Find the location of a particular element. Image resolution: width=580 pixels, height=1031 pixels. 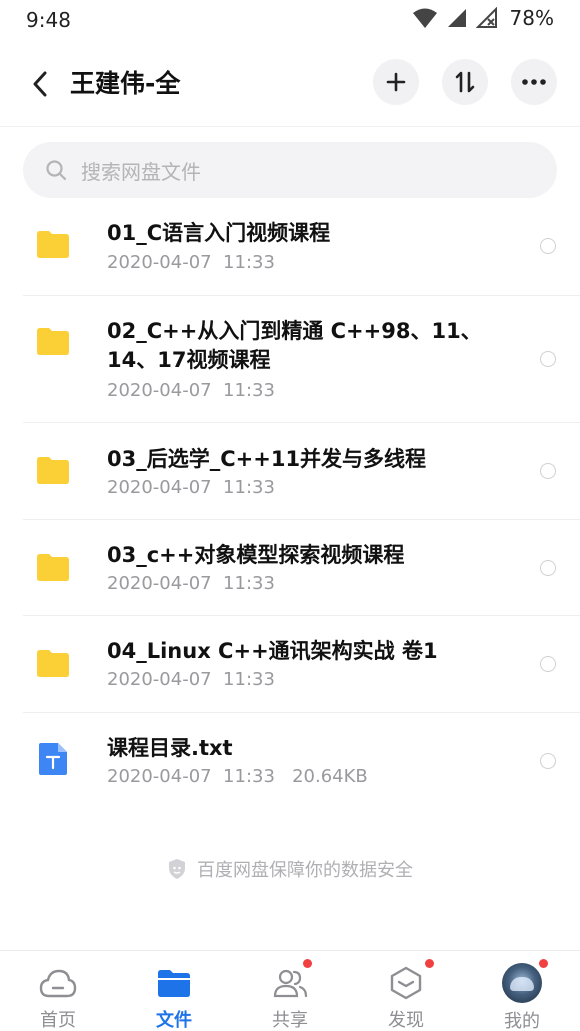

people-icon is located at coordinates (291, 979).